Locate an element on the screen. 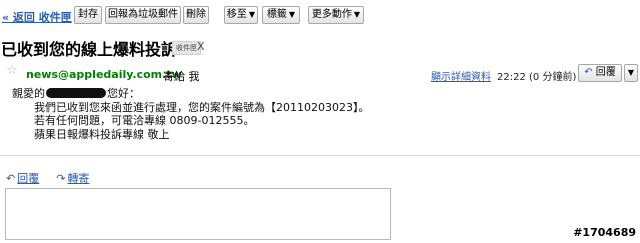 This screenshot has width=640, height=243. forward-link: 轉寄 is located at coordinates (78, 178).